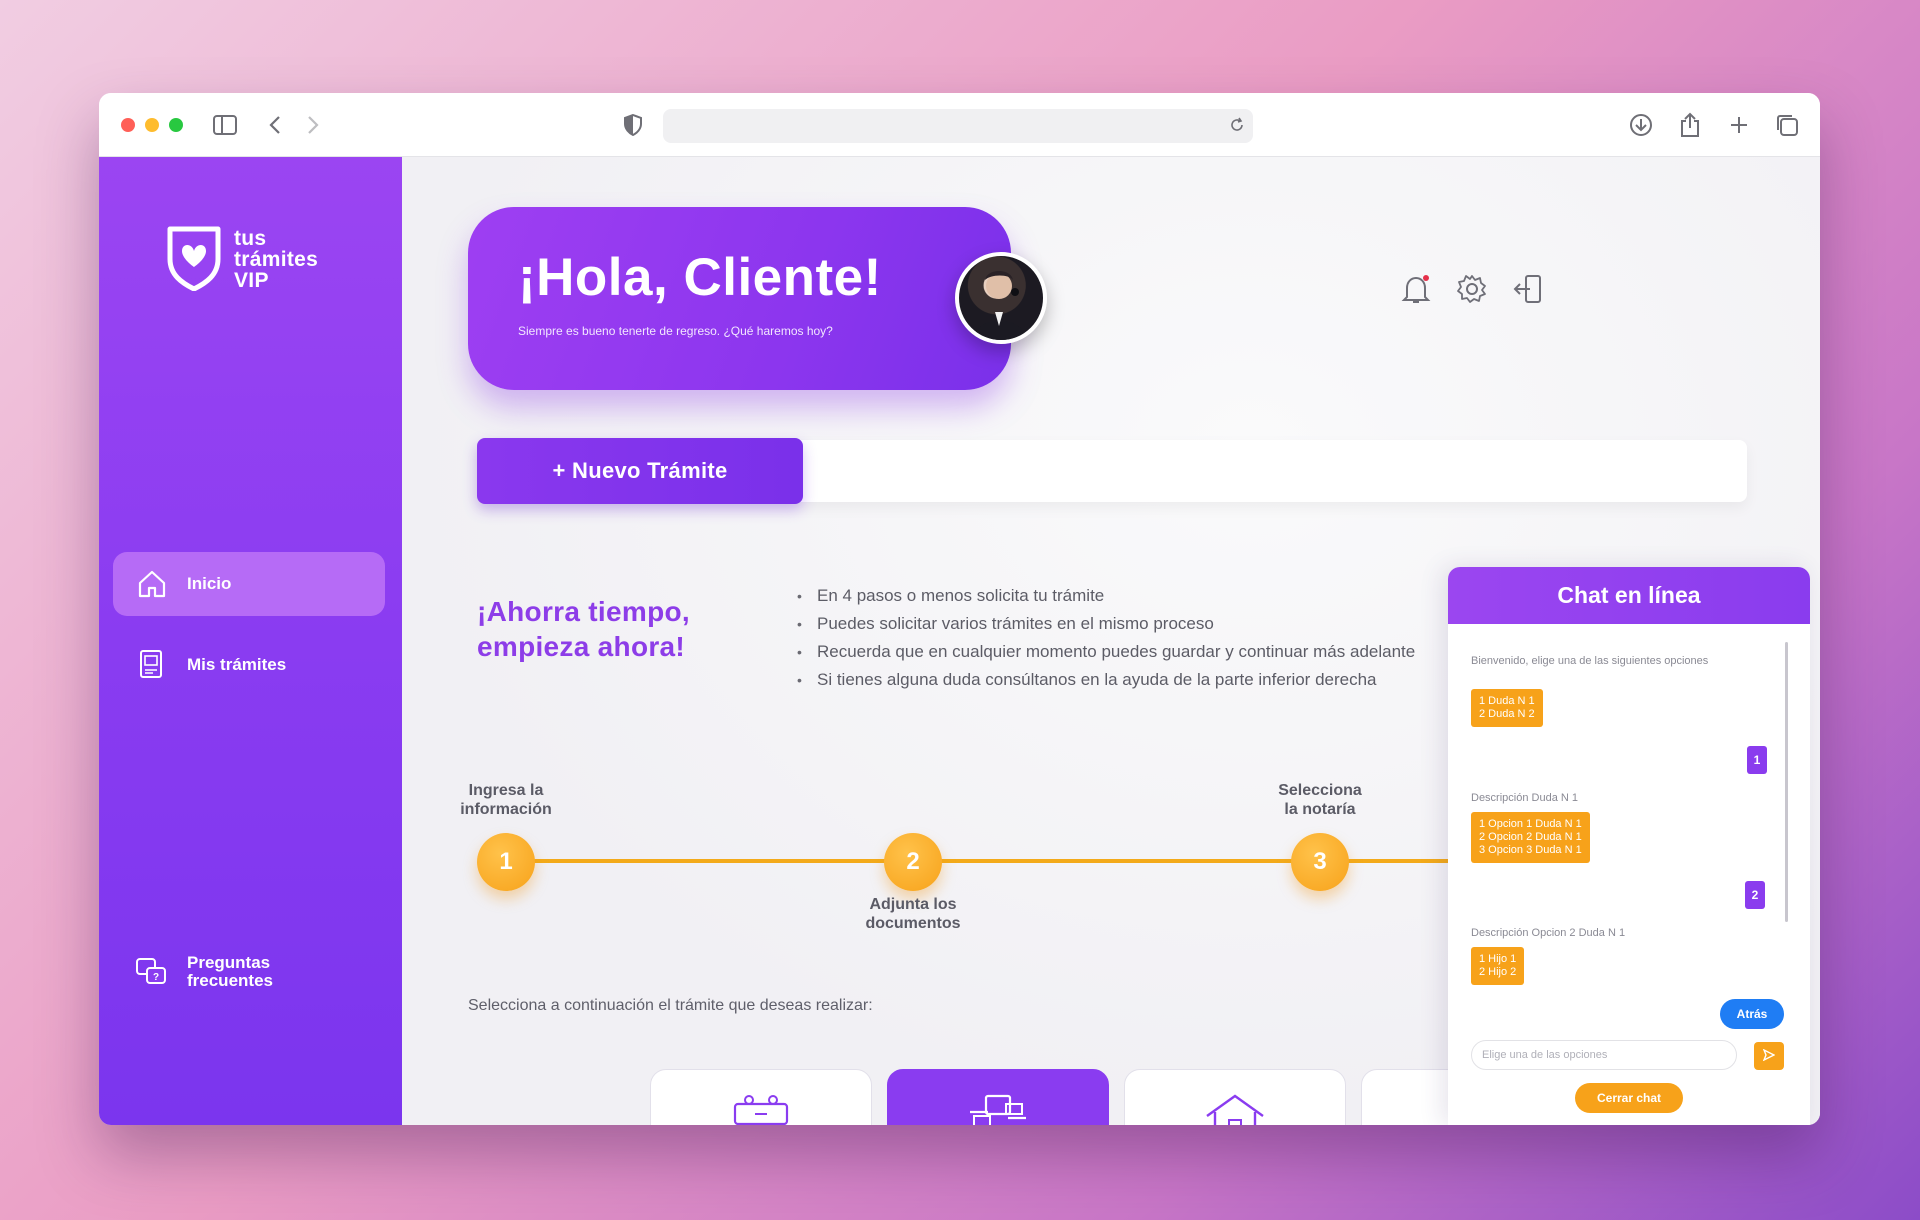 The image size is (1920, 1220). What do you see at coordinates (1524, 798) in the screenshot?
I see `chat-description-1: Descripción Duda N 1` at bounding box center [1524, 798].